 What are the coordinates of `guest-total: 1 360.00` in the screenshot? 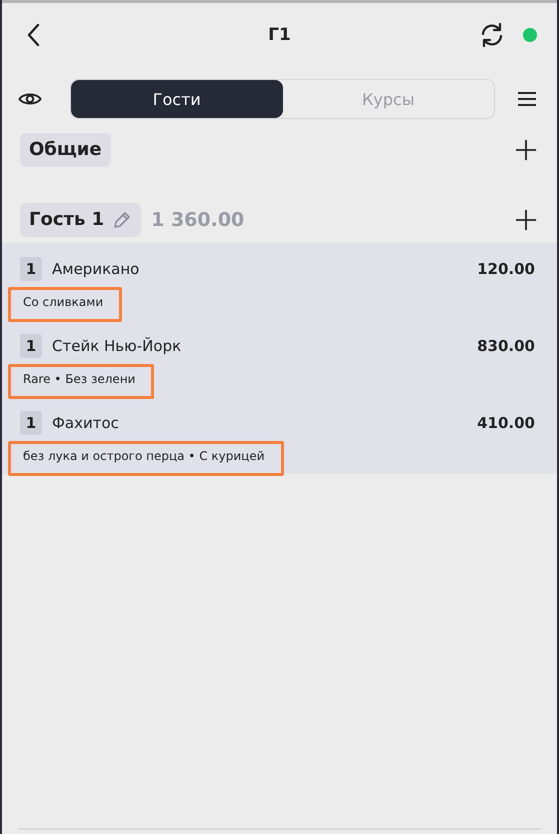 It's located at (197, 220).